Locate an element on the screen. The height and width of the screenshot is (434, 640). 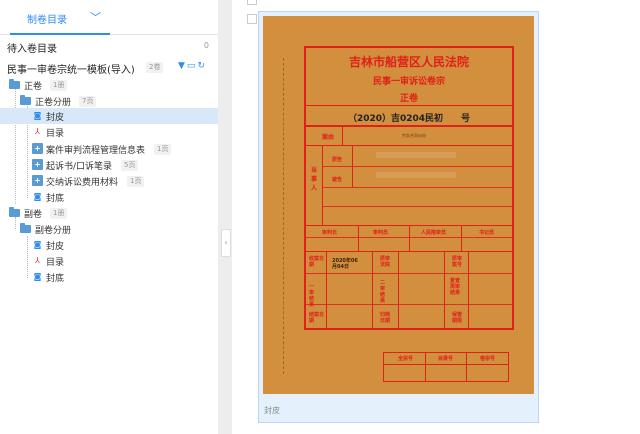
tree-node-case-info: + 案件审判流程管理信息表 1页 is located at coordinates (109, 149).